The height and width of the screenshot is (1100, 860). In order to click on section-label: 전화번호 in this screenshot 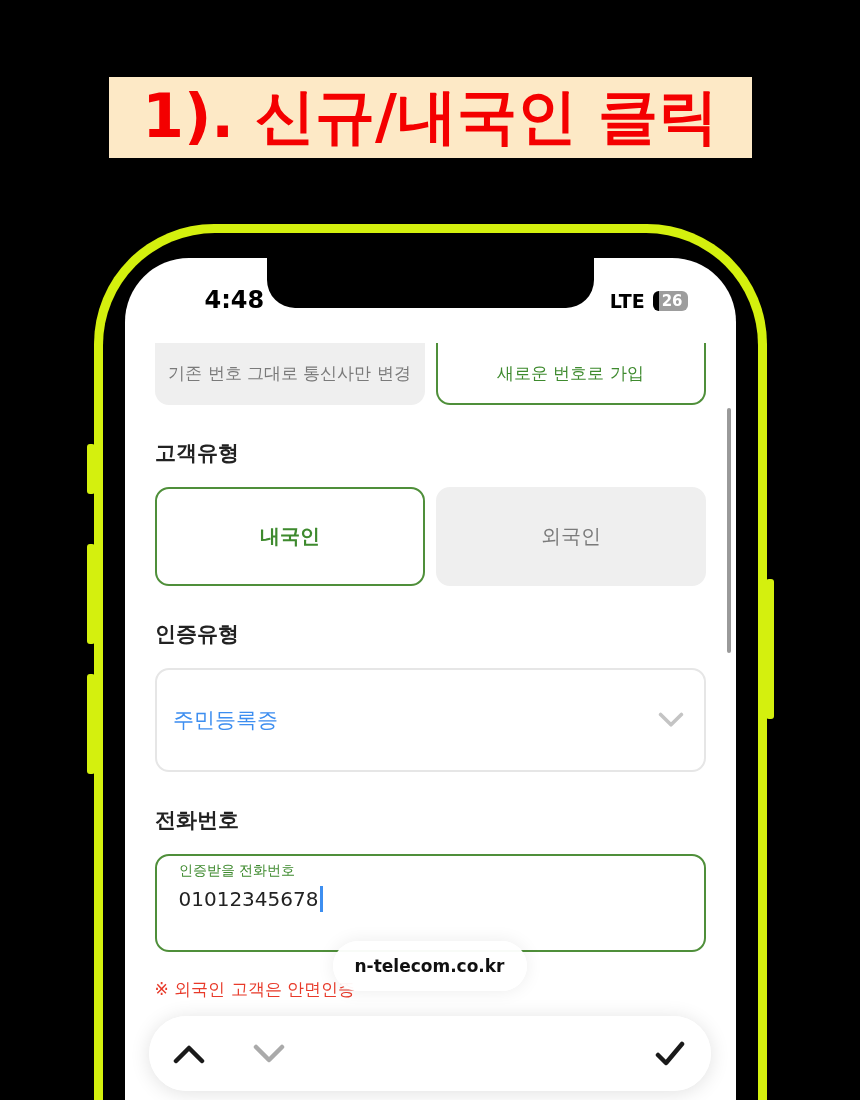, I will do `click(197, 820)`.